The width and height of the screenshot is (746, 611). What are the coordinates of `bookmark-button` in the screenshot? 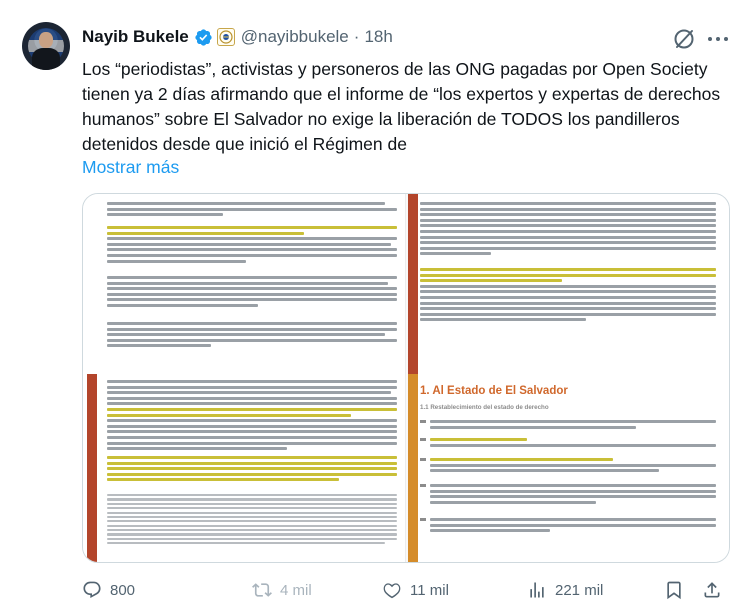 It's located at (678, 590).